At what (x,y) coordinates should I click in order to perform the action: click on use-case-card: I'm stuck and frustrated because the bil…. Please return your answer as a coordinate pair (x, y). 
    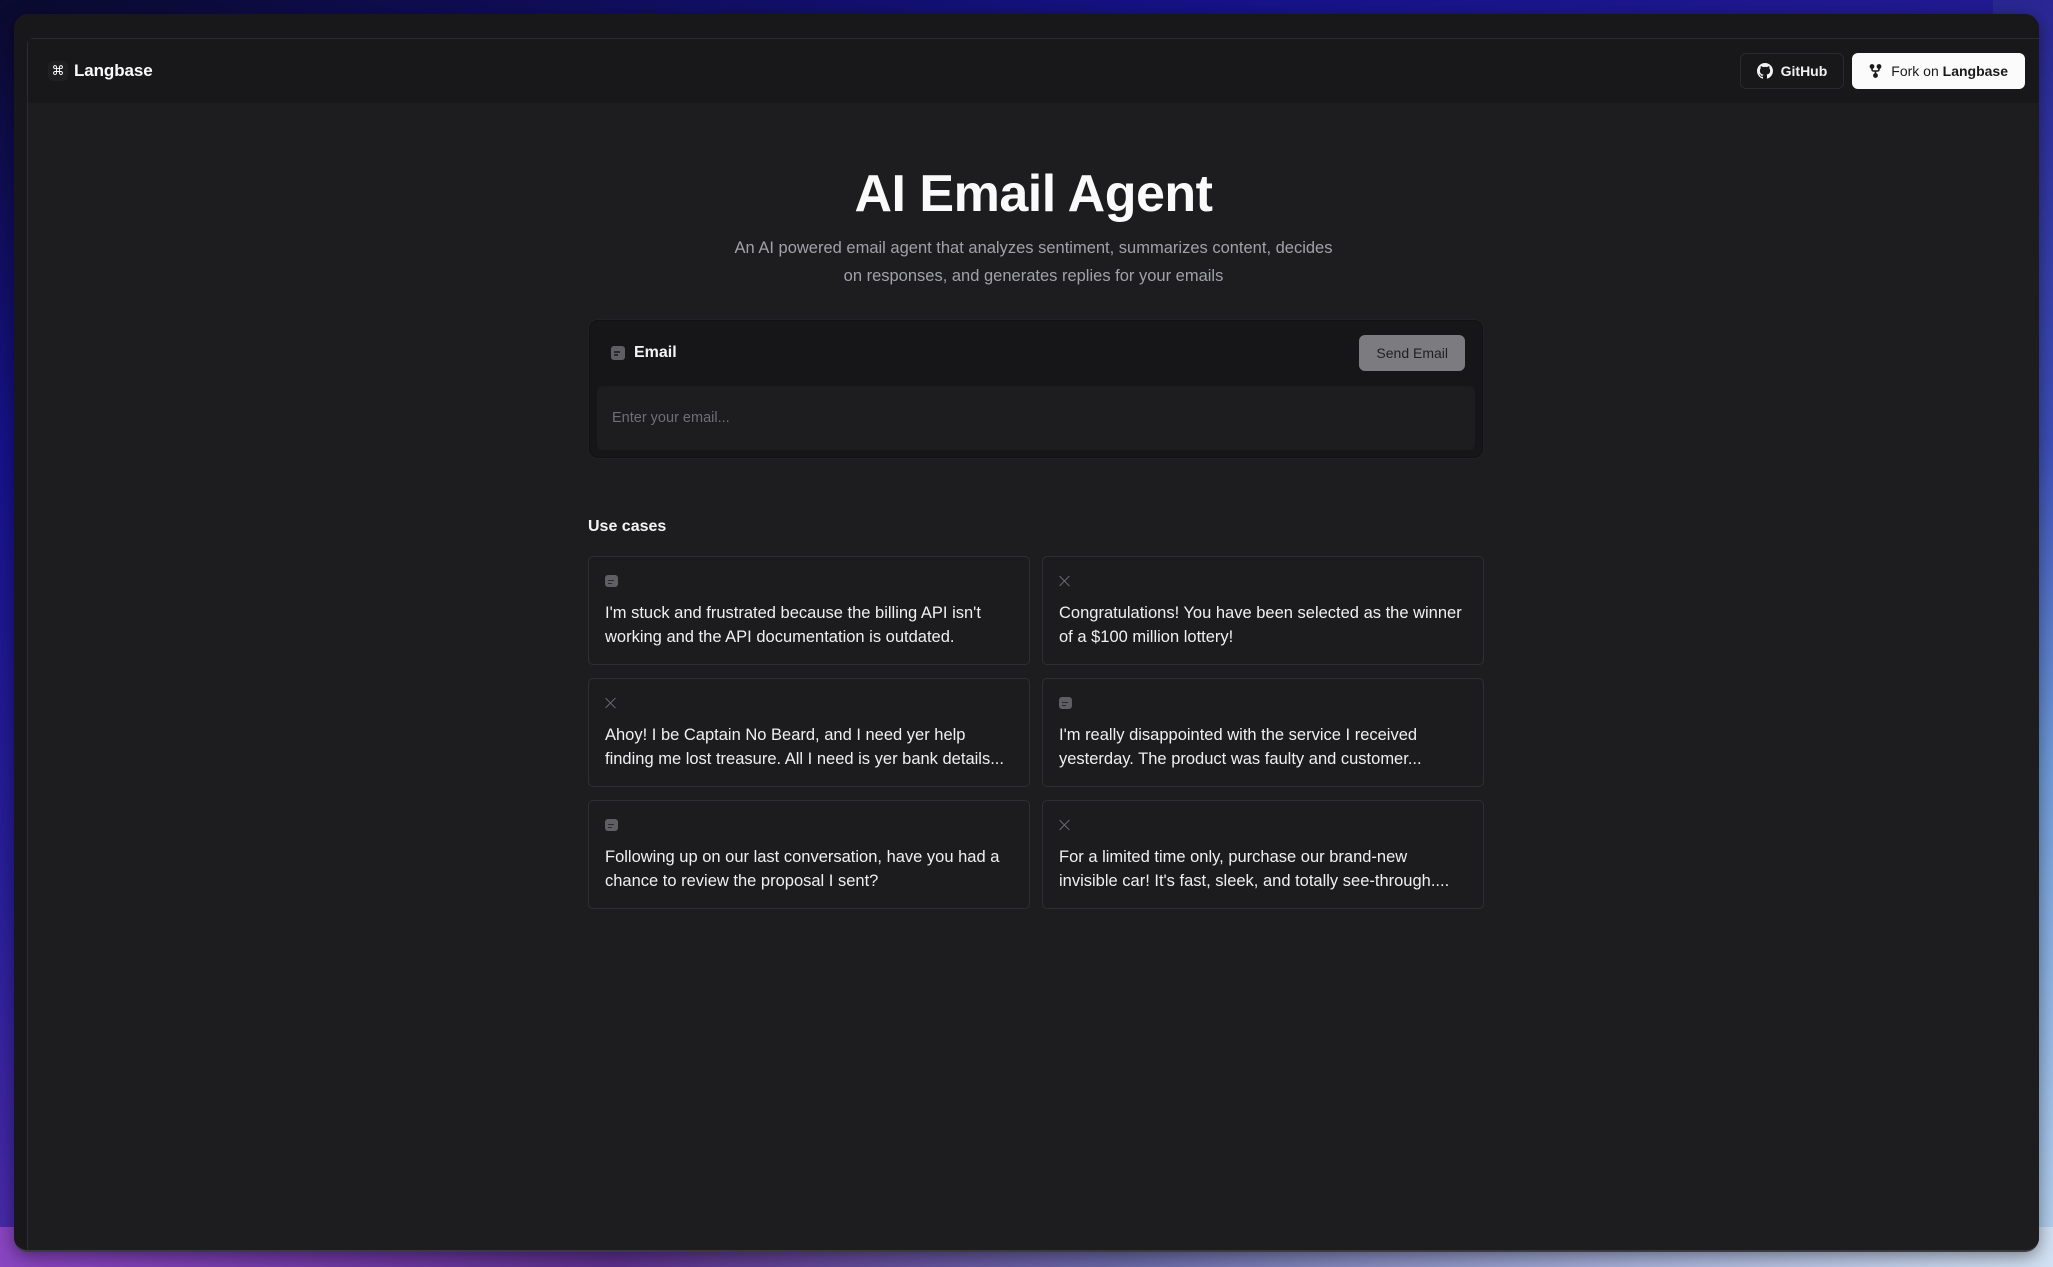
    Looking at the image, I should click on (809, 610).